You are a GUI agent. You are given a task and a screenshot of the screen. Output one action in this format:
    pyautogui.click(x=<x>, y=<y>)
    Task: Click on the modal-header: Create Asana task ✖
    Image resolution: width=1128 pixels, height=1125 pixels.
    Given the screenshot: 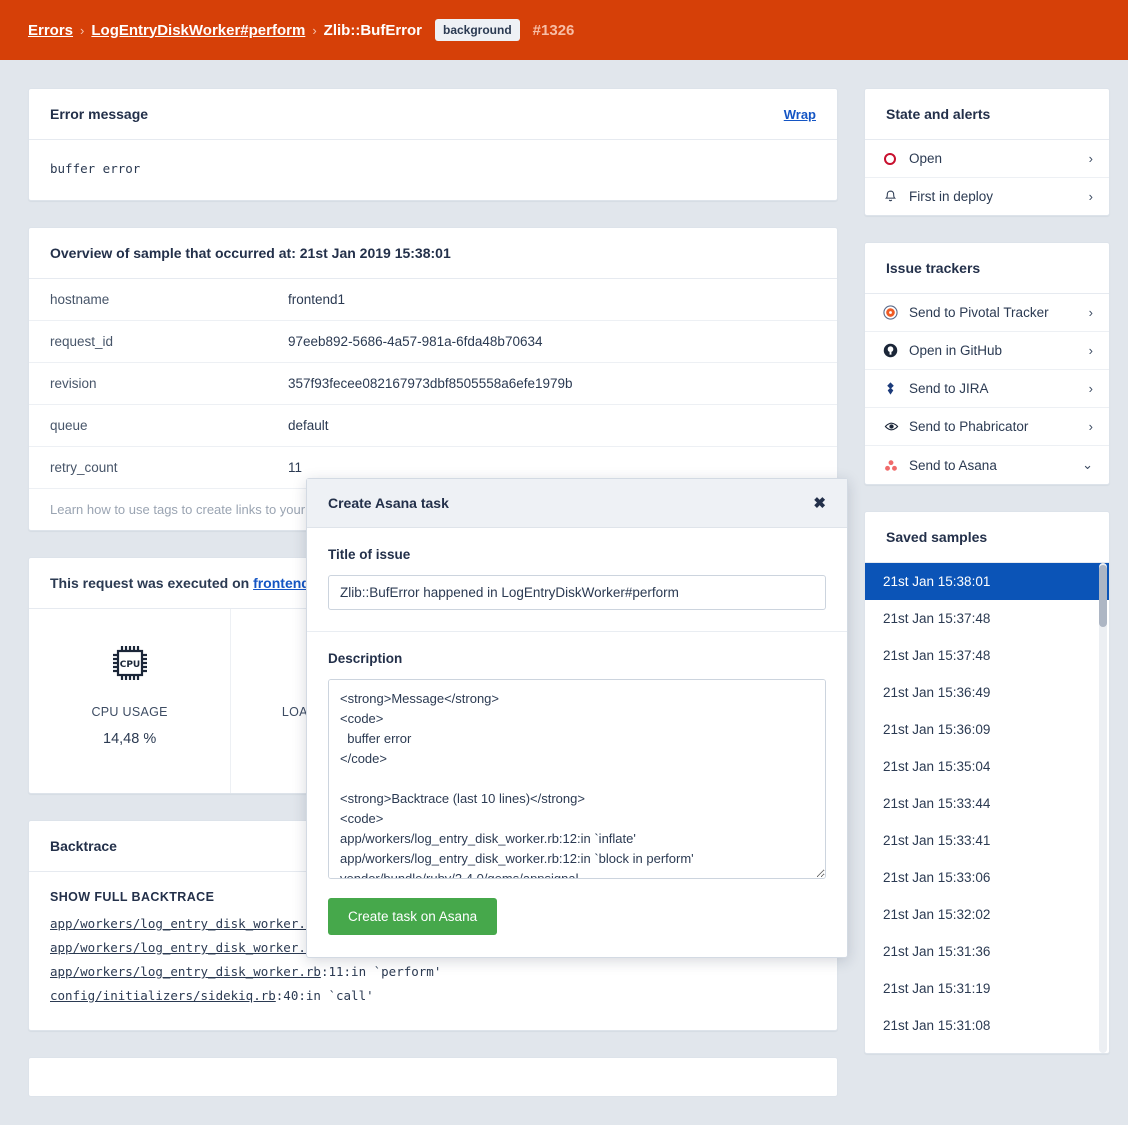 What is the action you would take?
    pyautogui.click(x=577, y=503)
    